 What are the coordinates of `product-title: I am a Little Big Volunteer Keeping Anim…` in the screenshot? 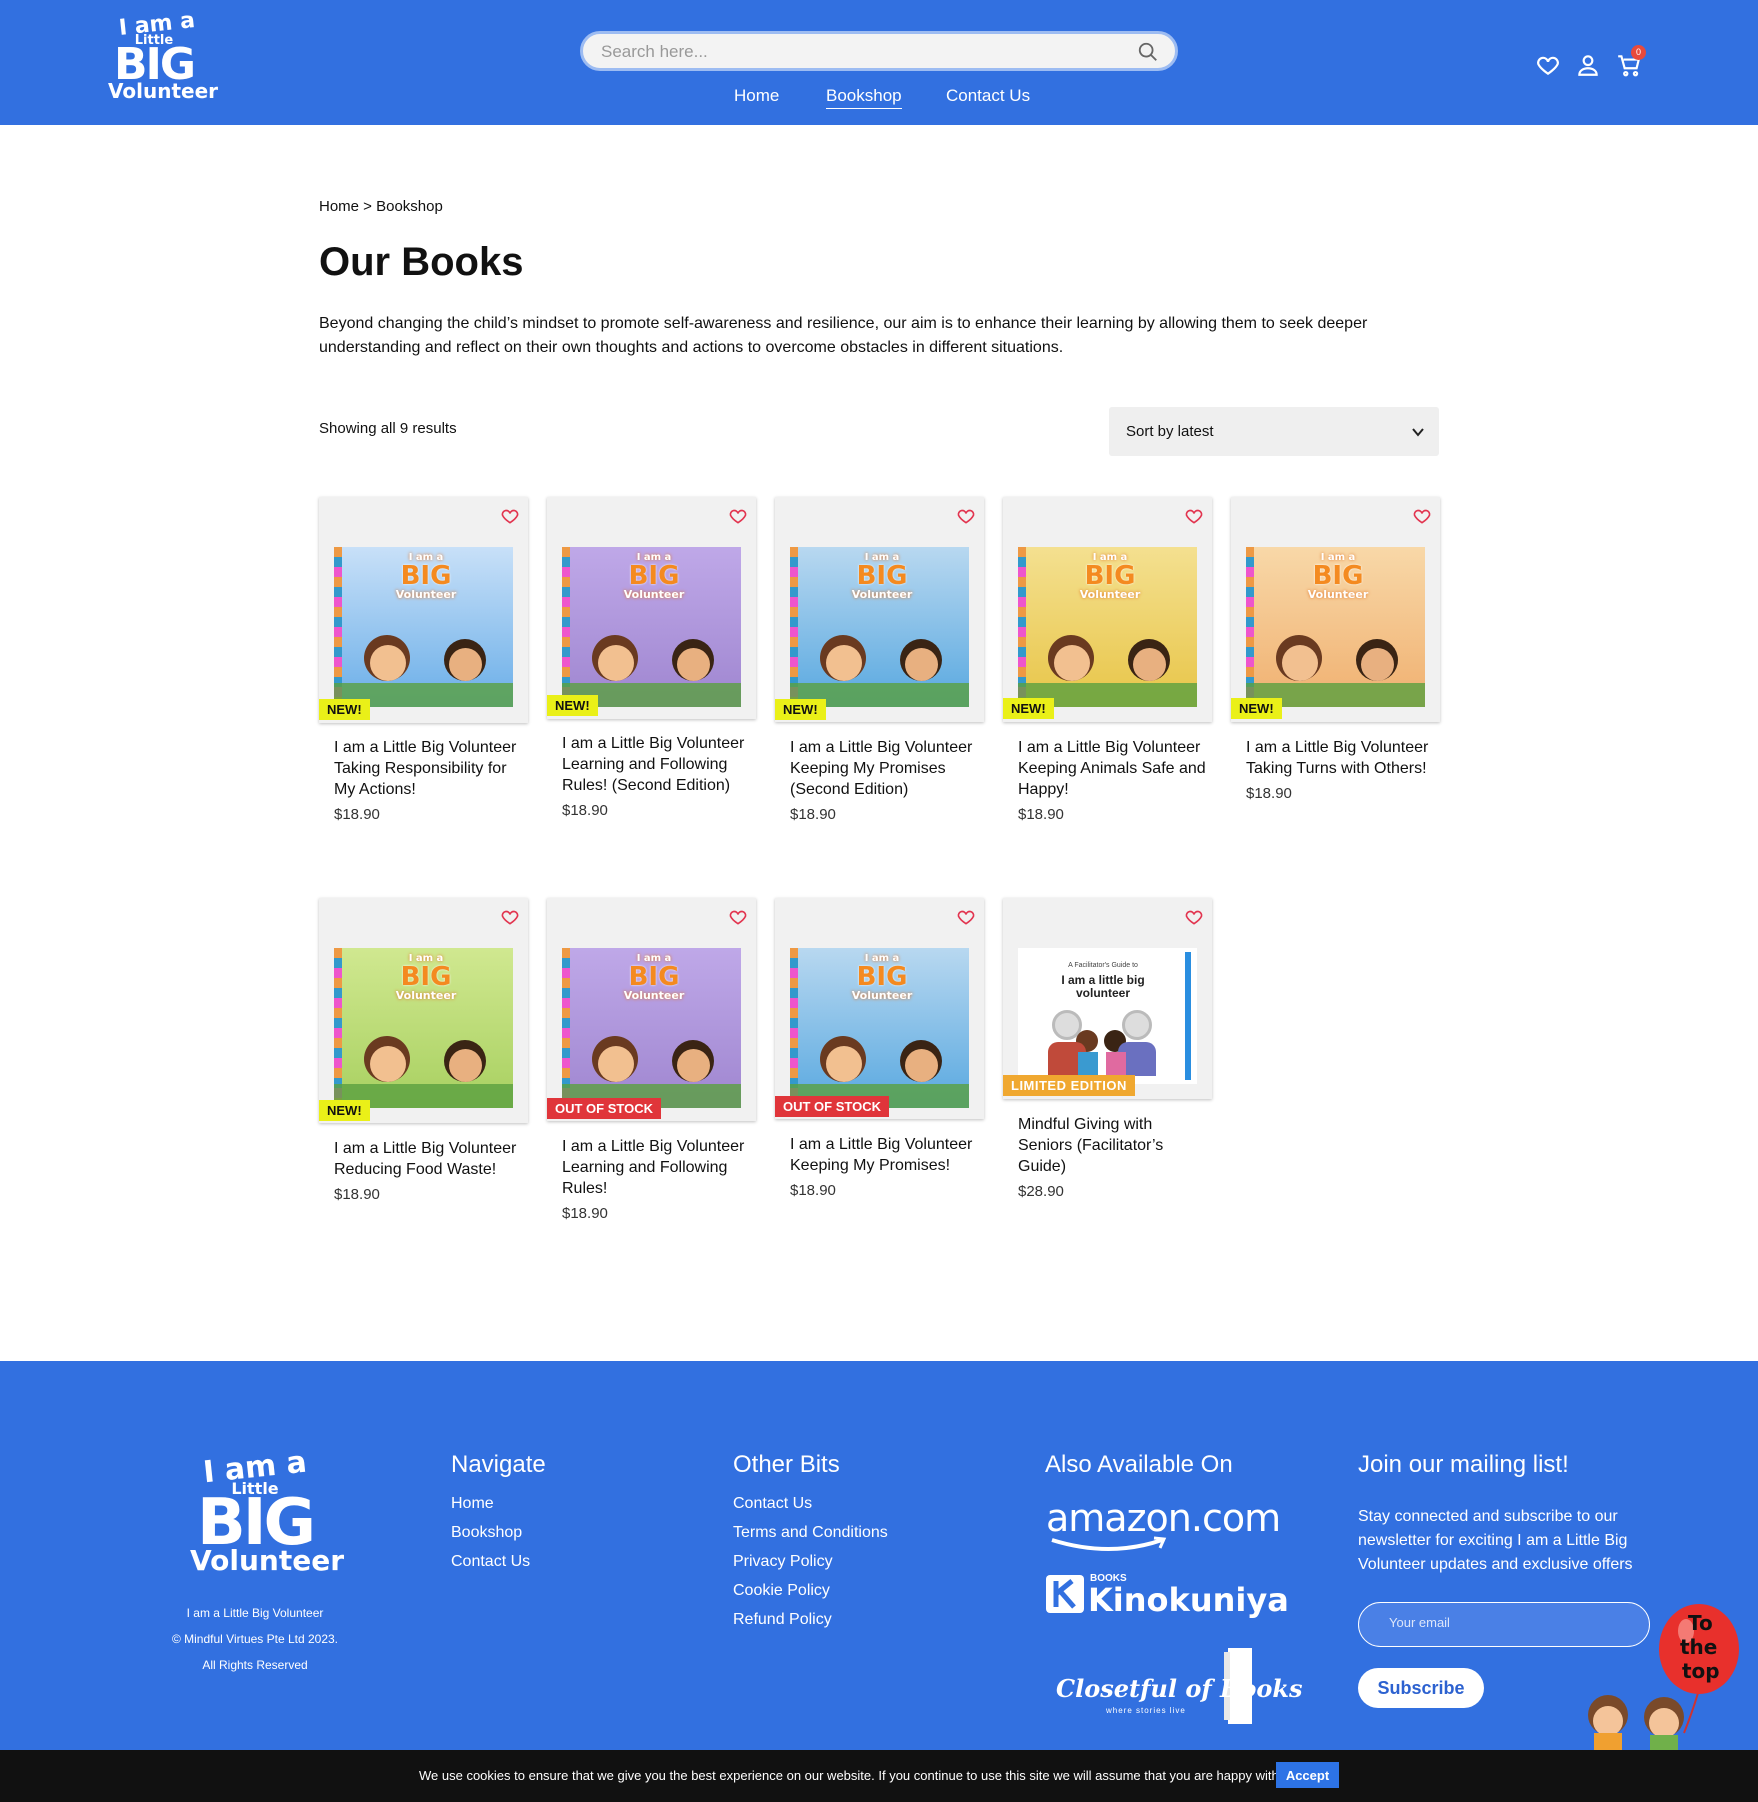 It's located at (1113, 768).